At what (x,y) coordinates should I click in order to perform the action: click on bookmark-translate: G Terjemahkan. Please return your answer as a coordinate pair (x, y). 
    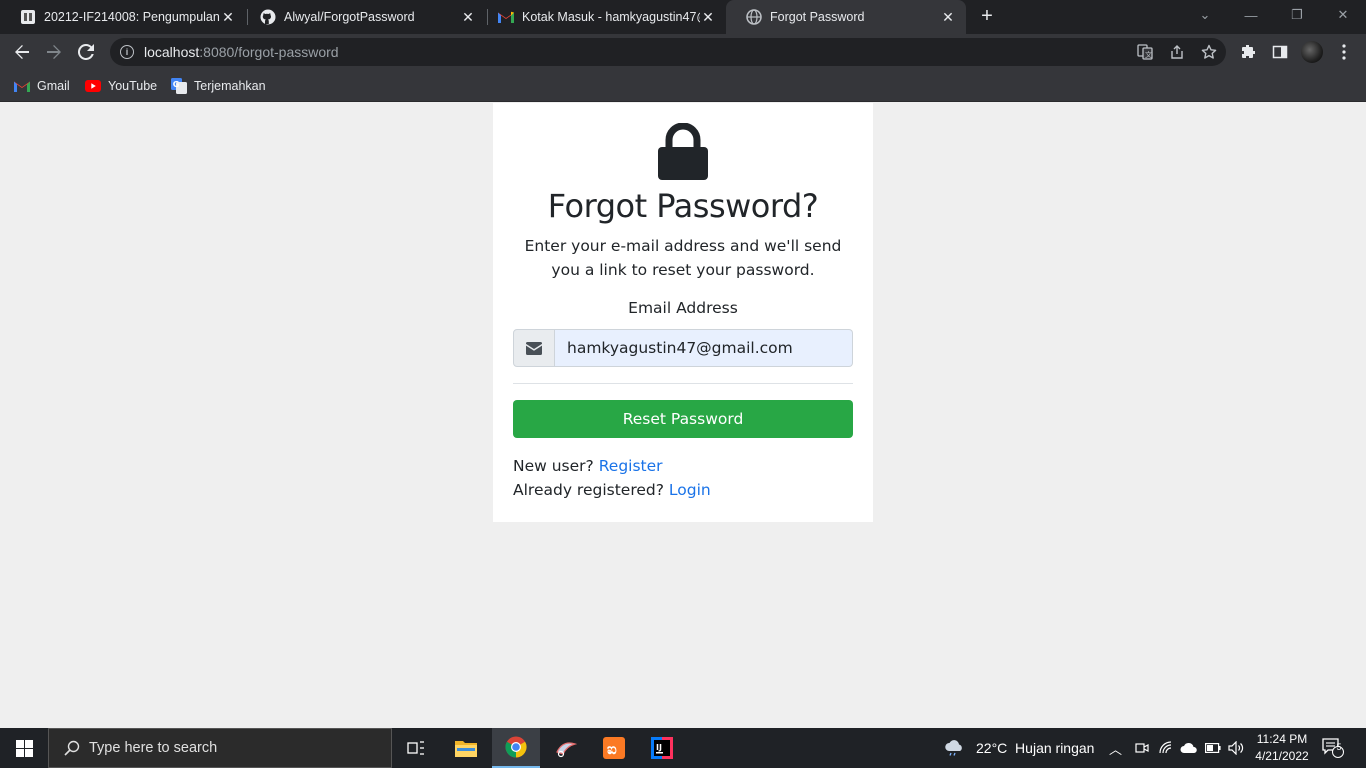
    Looking at the image, I should click on (218, 86).